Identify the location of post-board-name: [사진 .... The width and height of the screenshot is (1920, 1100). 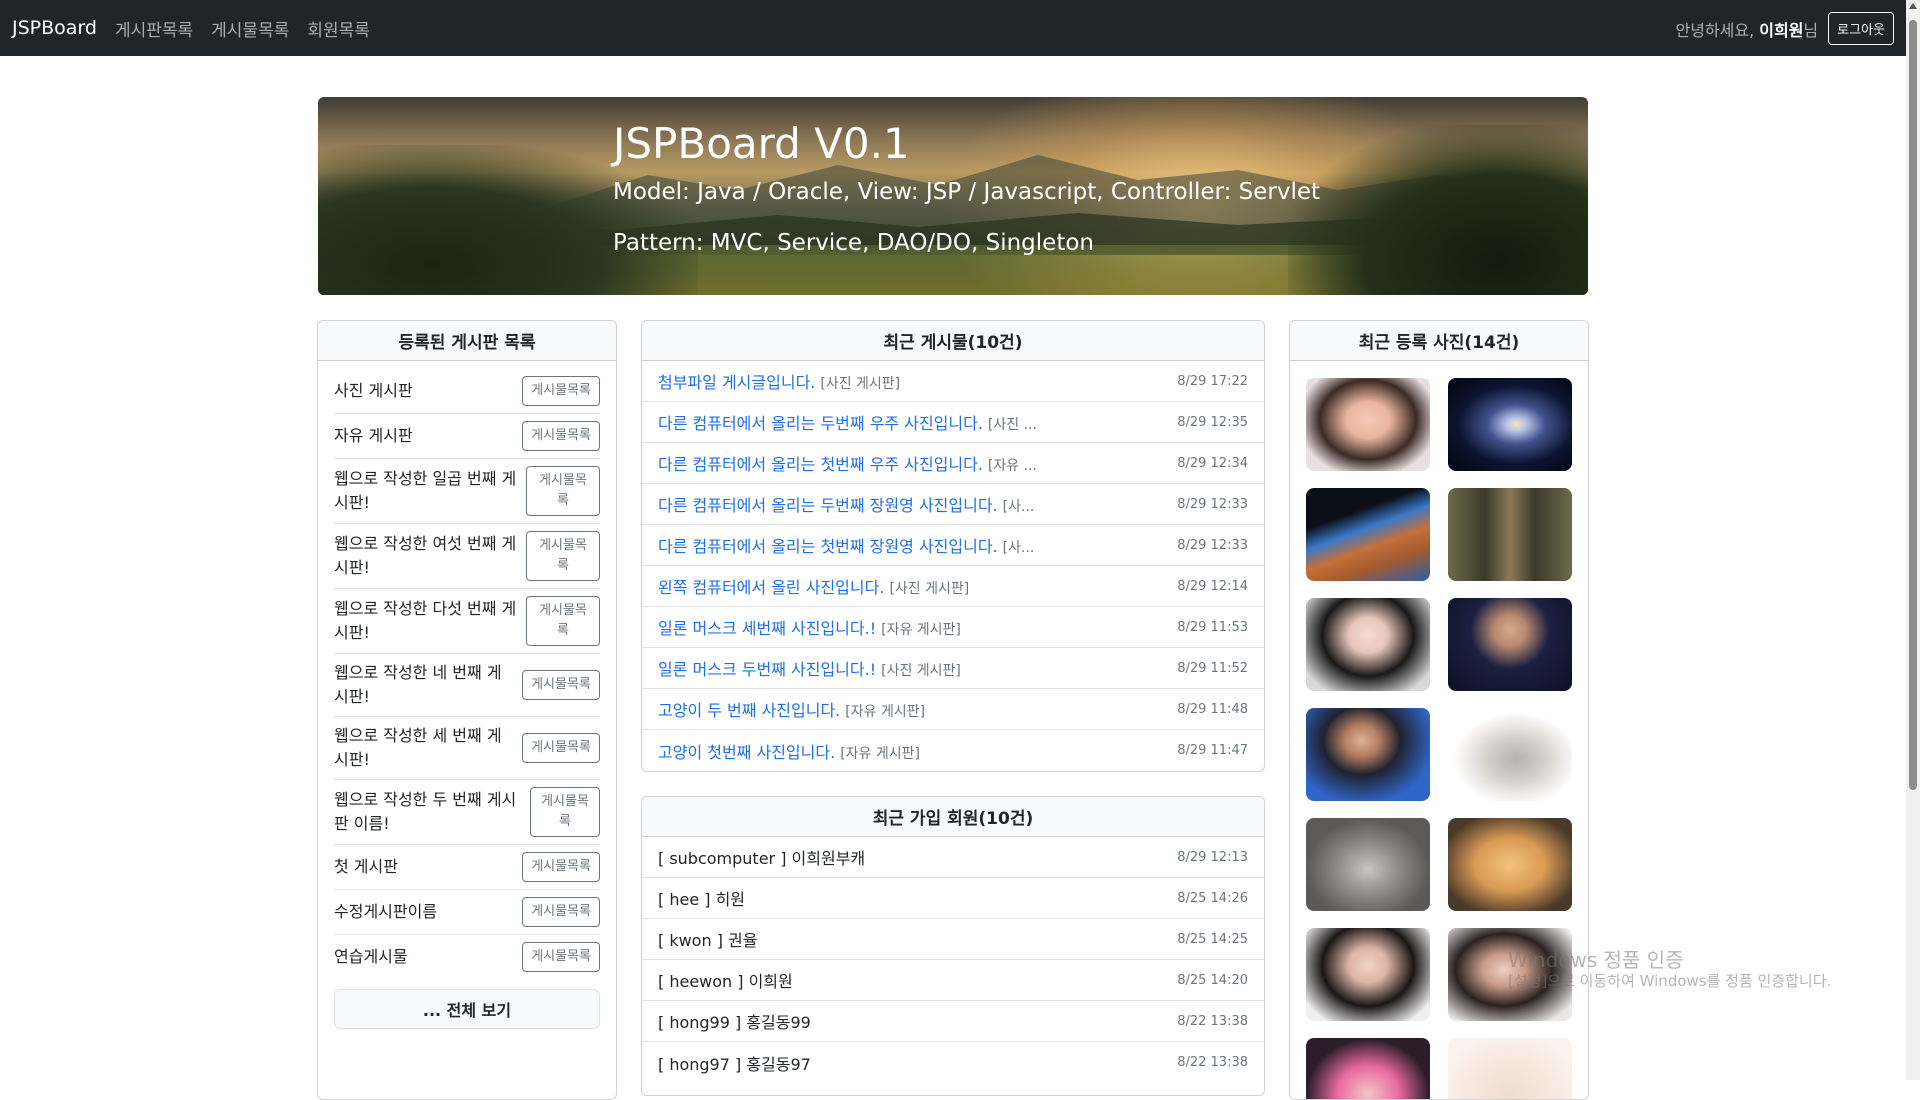
(1012, 425).